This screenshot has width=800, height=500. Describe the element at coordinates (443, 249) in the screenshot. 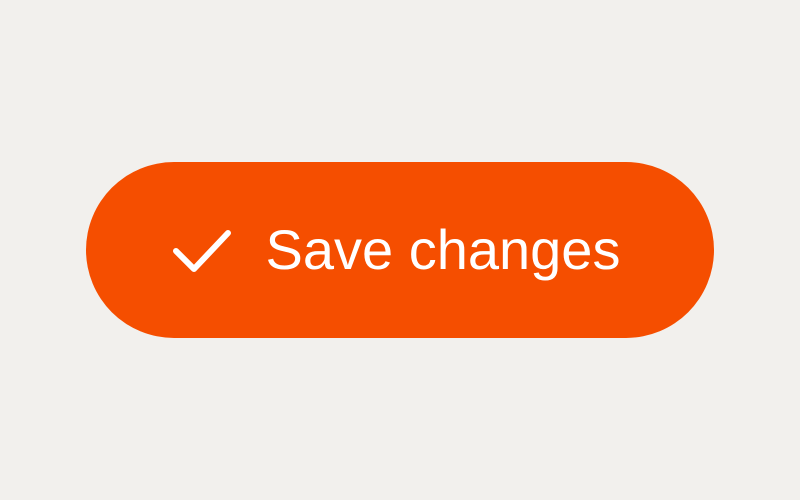

I see `save-changes-label: Save changes` at that location.